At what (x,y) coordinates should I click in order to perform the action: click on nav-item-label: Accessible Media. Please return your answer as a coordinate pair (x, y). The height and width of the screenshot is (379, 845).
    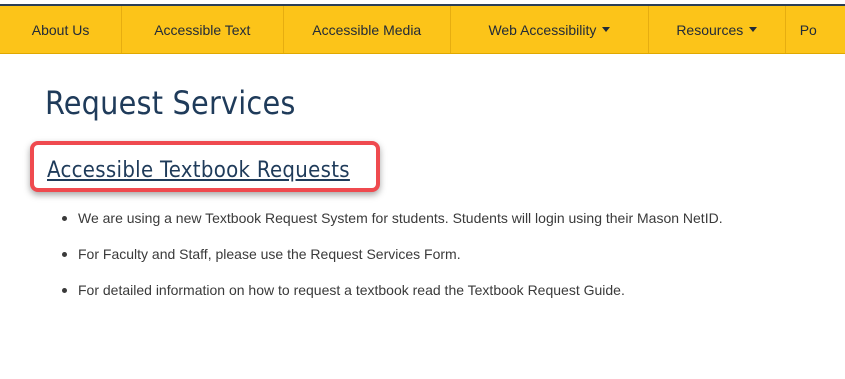
    Looking at the image, I should click on (367, 29).